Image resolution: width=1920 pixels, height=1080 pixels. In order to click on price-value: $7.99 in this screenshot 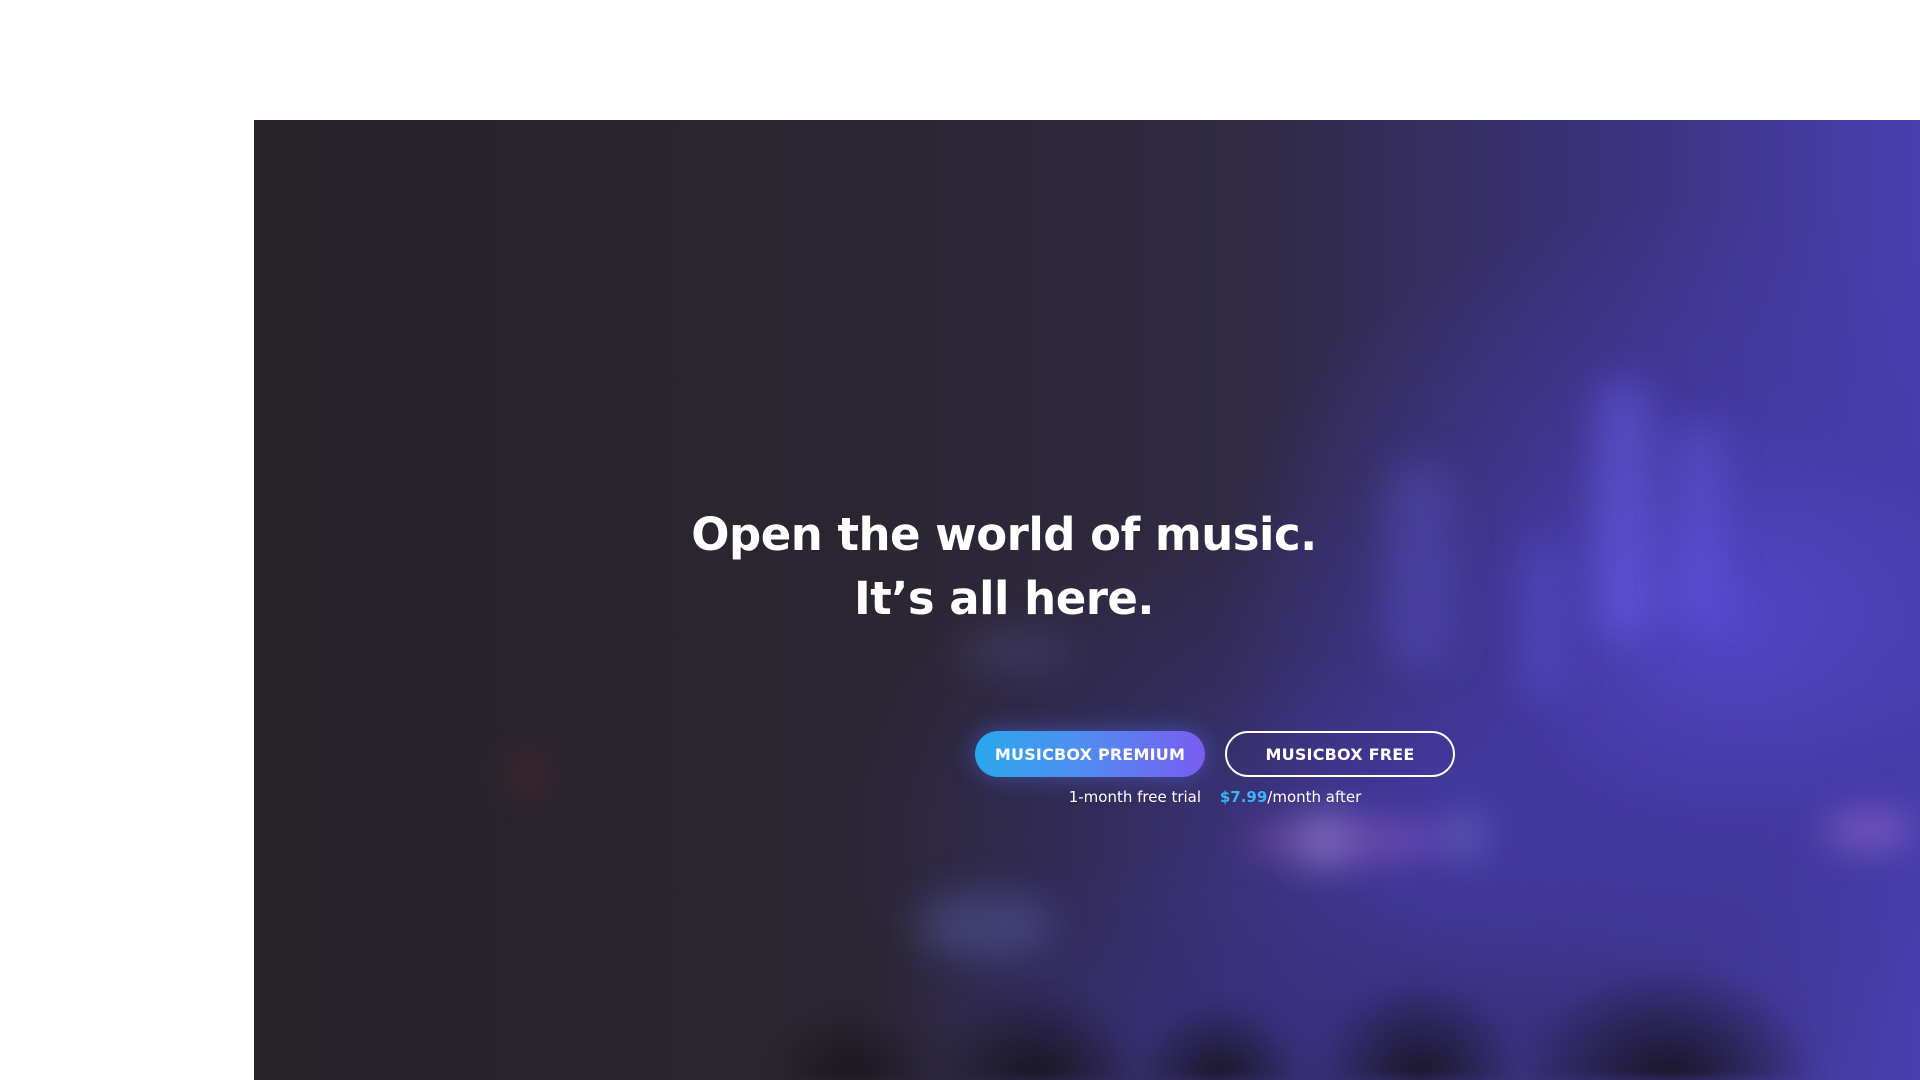, I will do `click(1243, 797)`.